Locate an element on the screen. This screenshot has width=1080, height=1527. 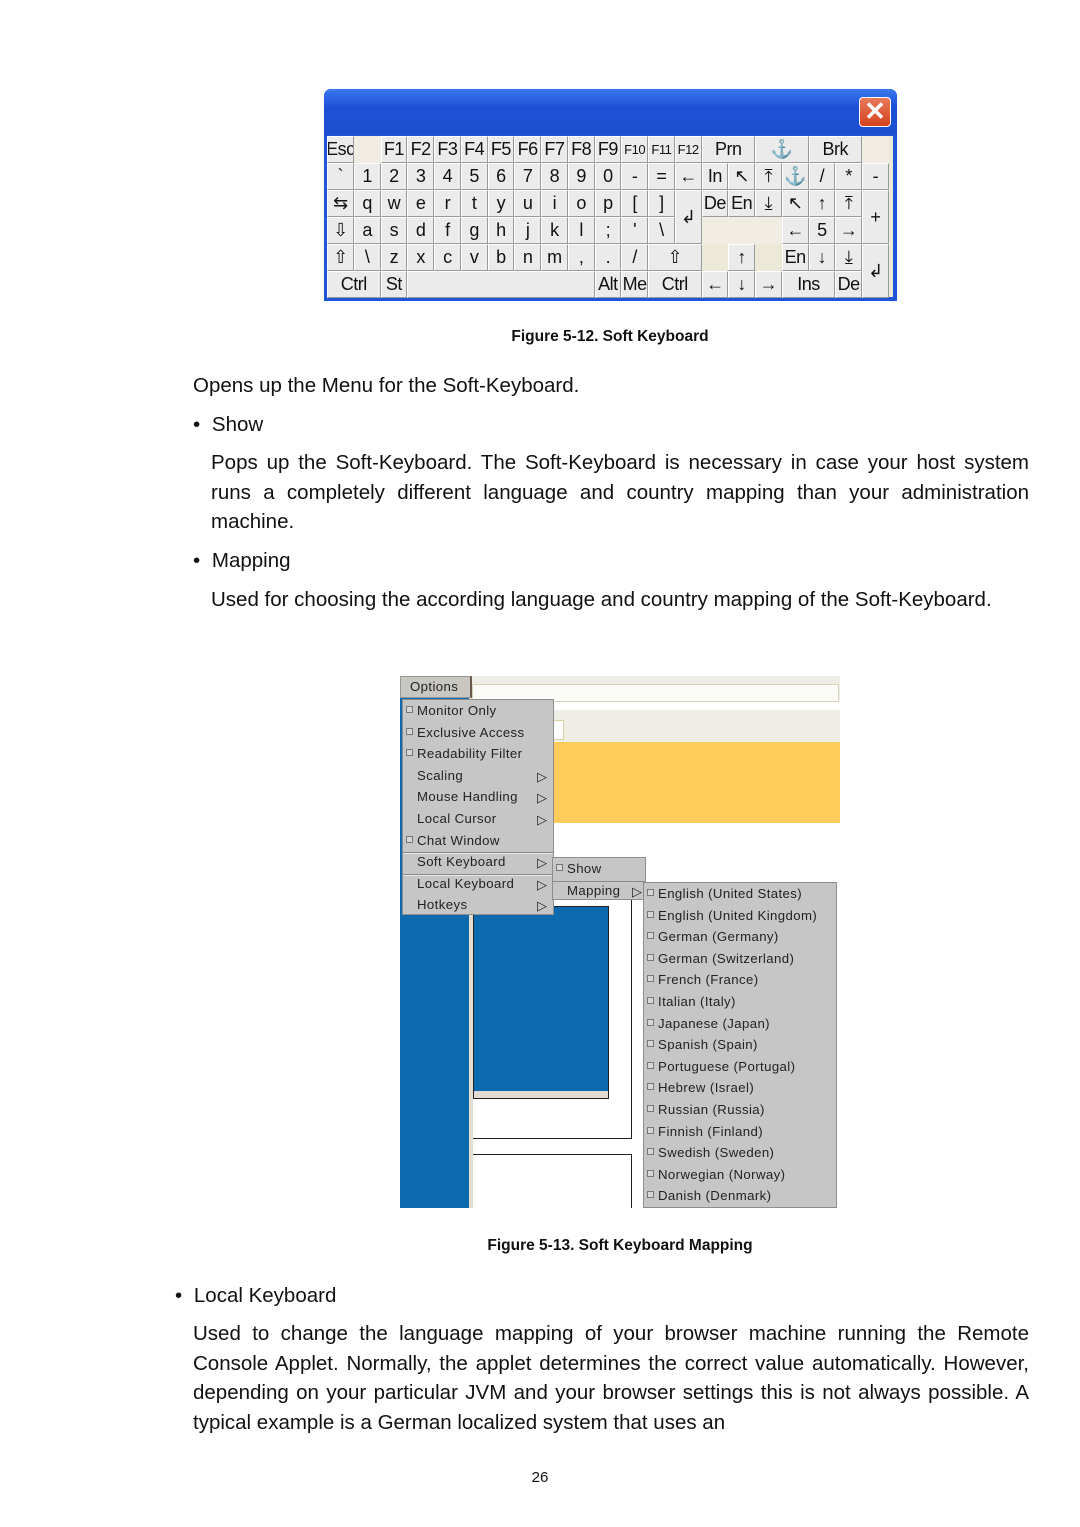
key-n: n is located at coordinates (527, 257).